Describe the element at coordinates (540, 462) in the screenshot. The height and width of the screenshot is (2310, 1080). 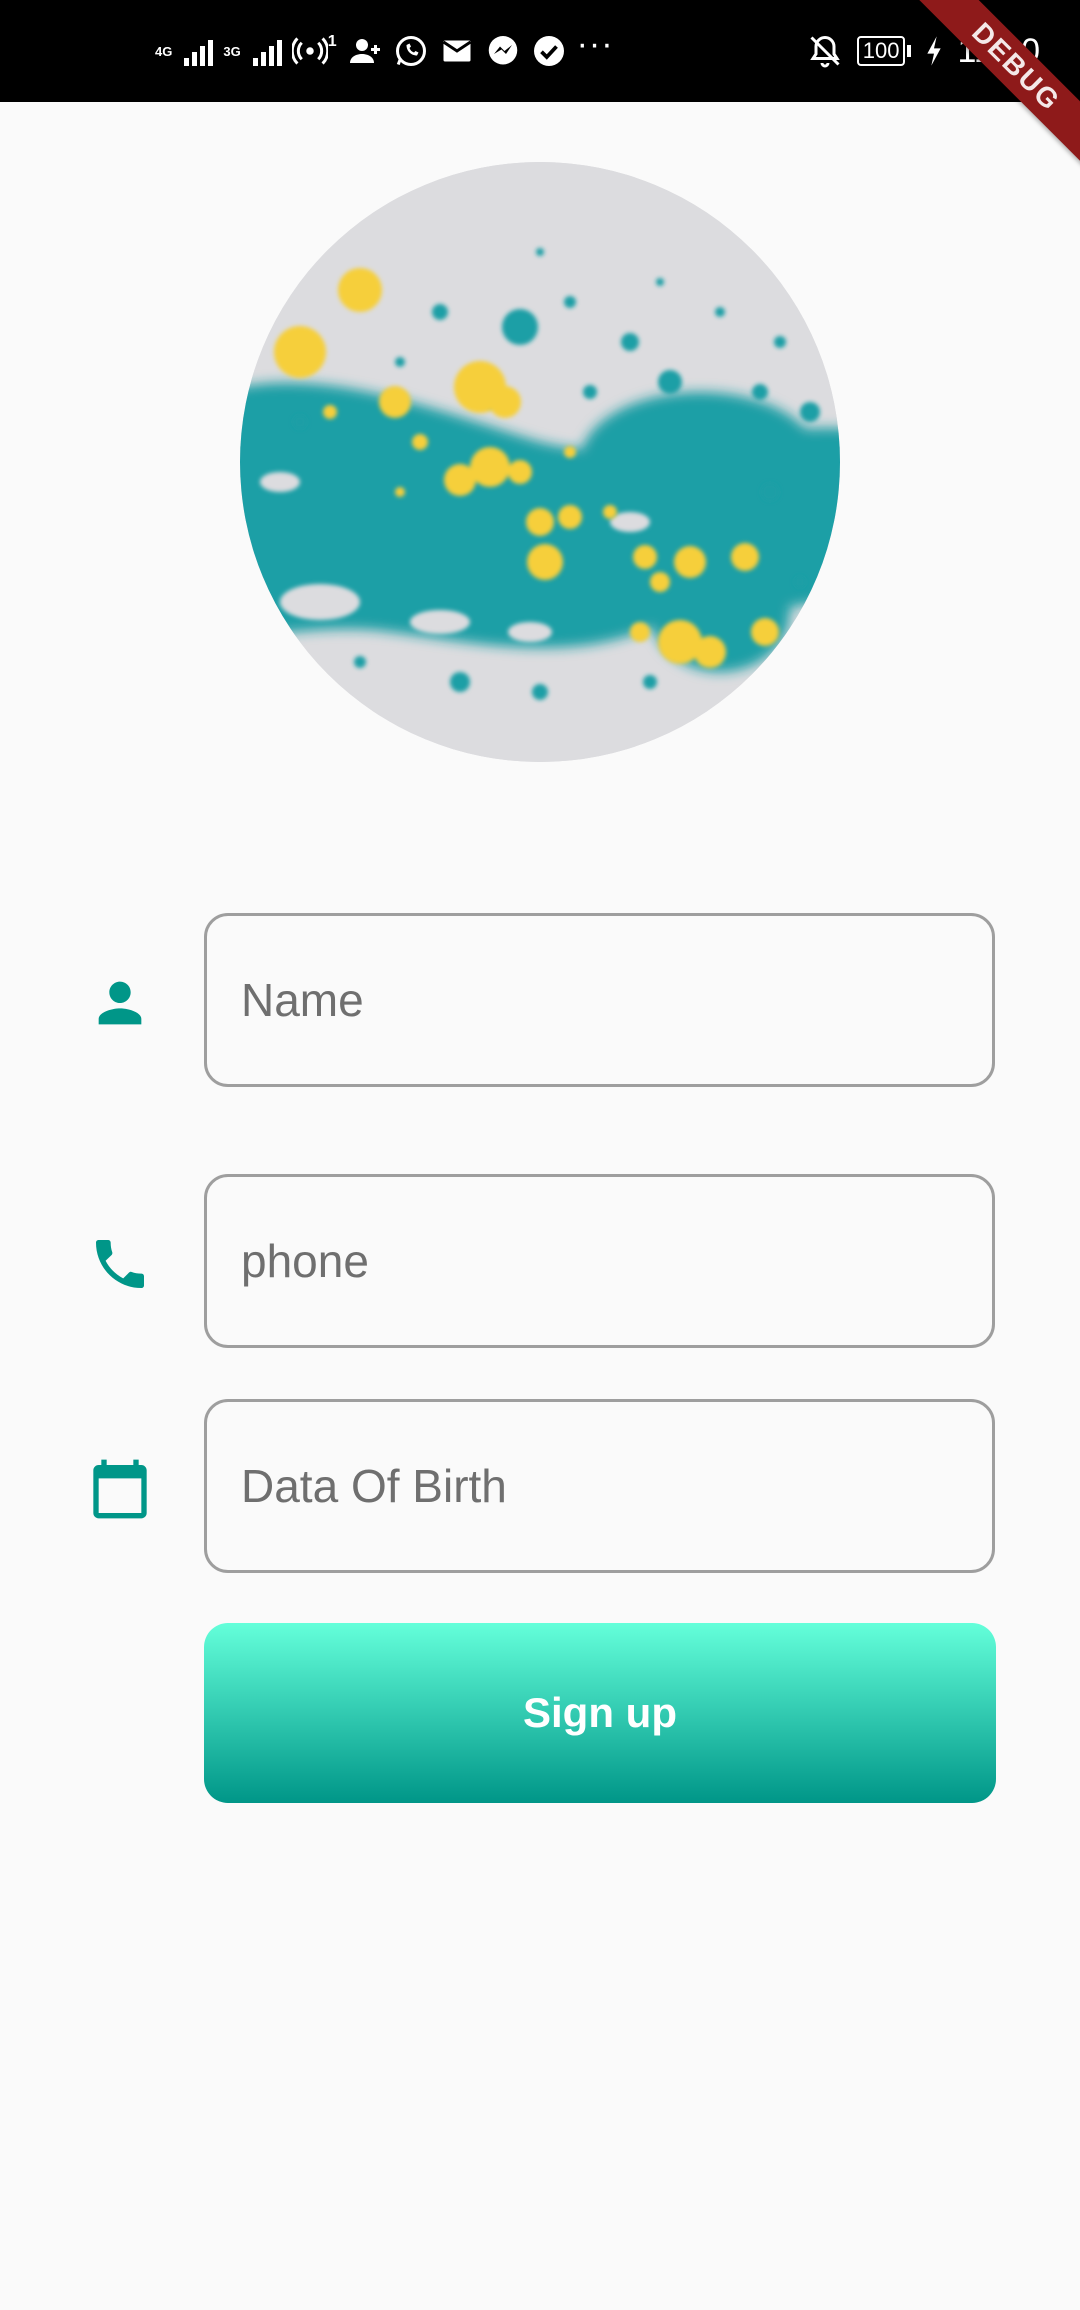
I see `profile-image` at that location.